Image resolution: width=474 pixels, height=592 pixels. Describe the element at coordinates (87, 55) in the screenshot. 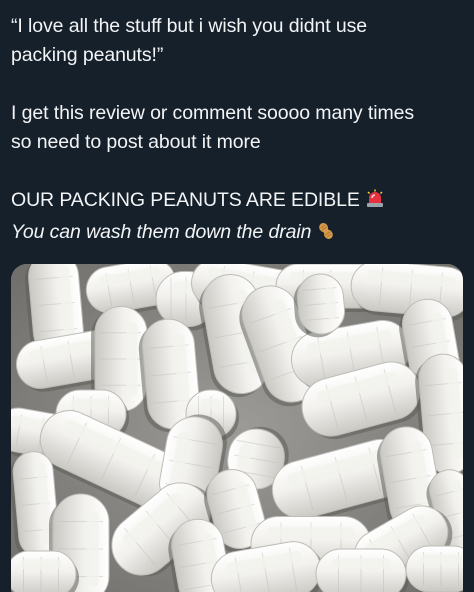

I see `post-line: packing peanuts!”` at that location.